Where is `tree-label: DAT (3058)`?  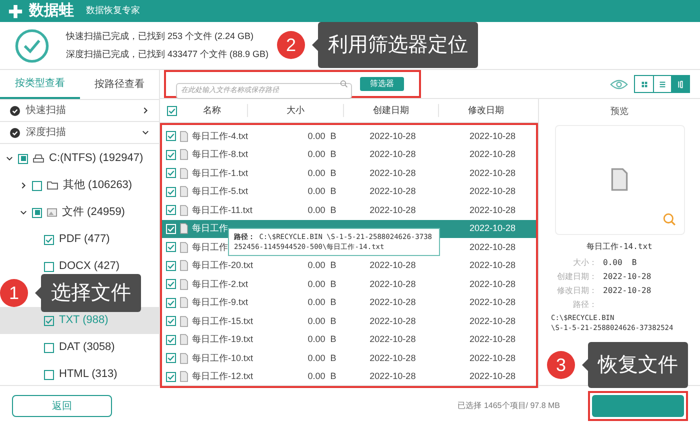
tree-label: DAT (3058) is located at coordinates (87, 348).